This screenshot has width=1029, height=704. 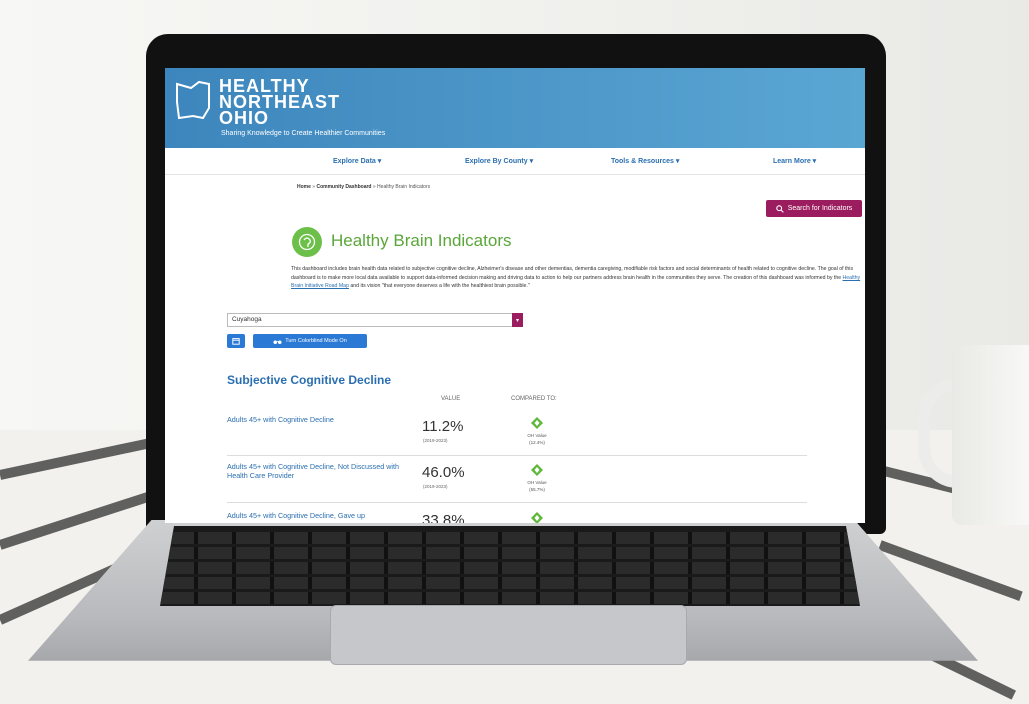 I want to click on column-header-value: VALUE, so click(x=451, y=399).